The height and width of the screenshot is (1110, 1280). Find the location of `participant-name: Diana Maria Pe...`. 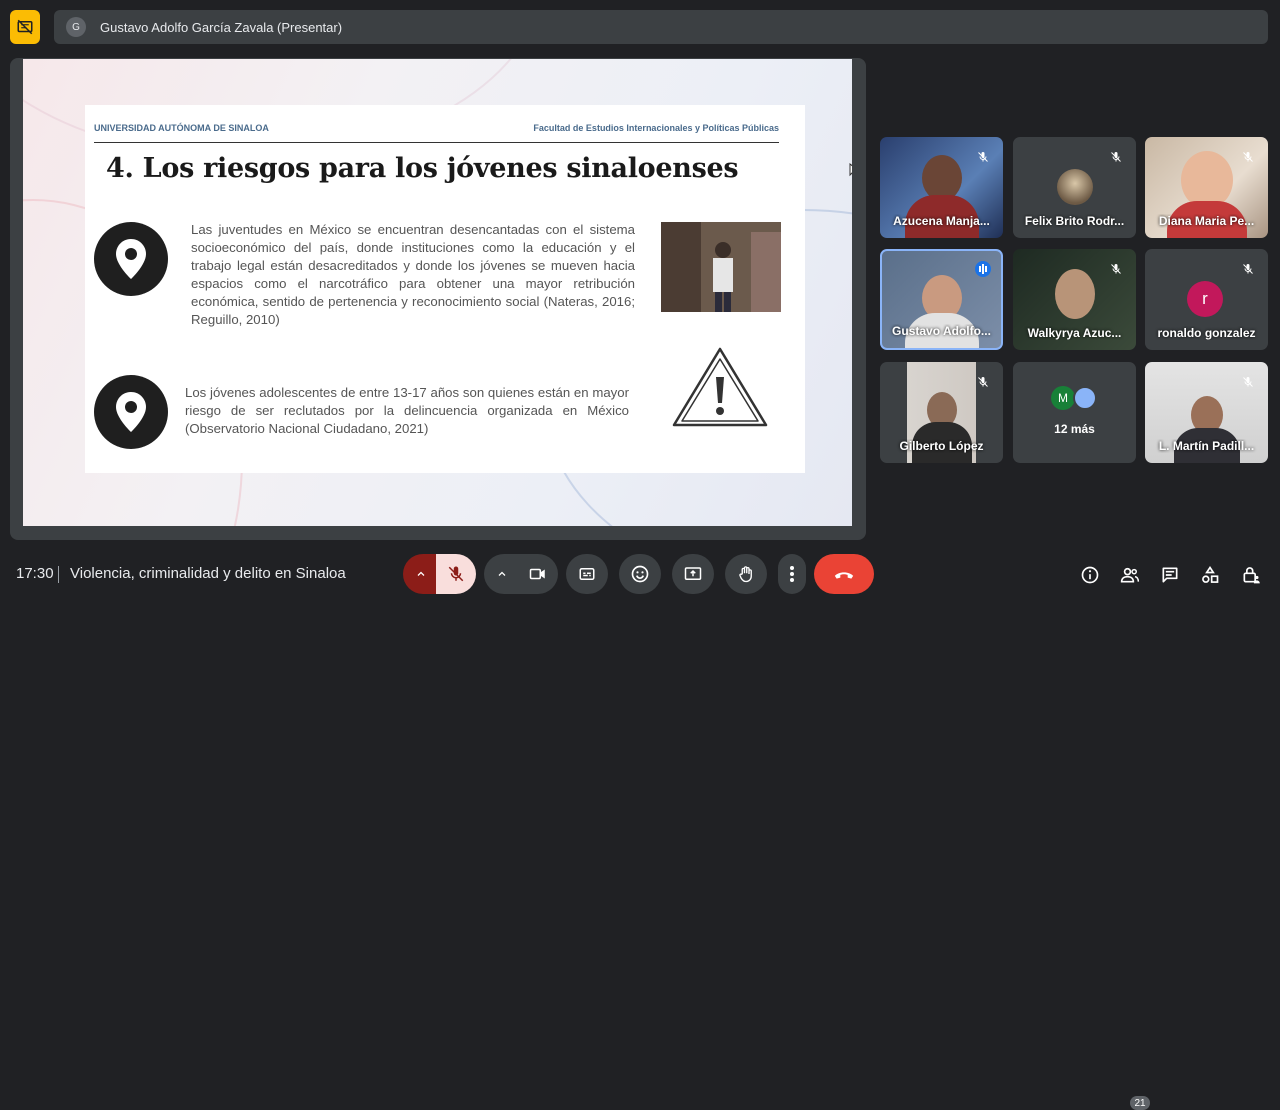

participant-name: Diana Maria Pe... is located at coordinates (1206, 221).